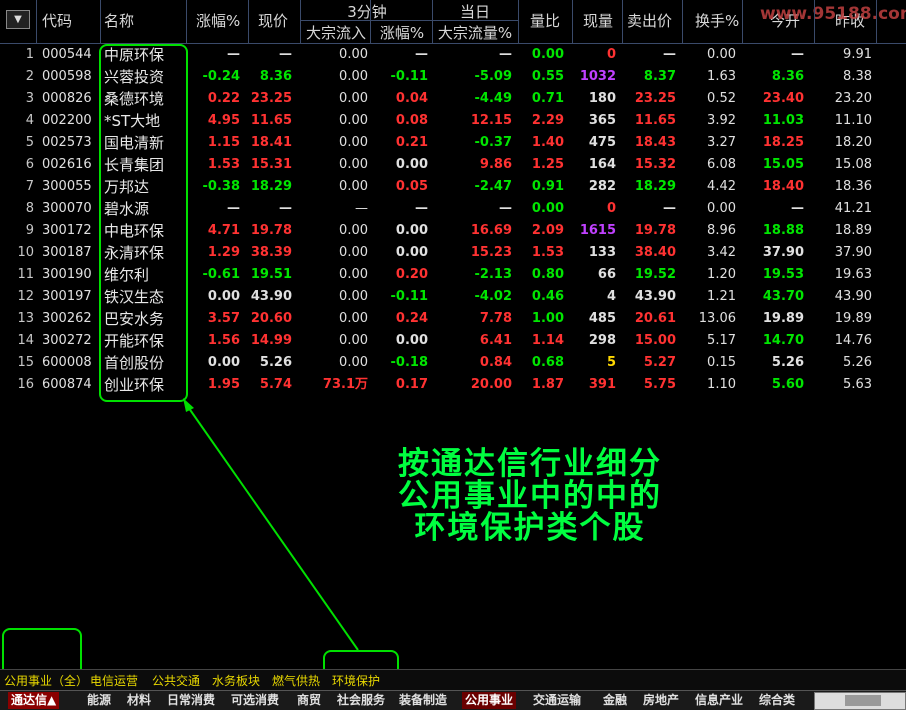 This screenshot has width=906, height=710. I want to click on sector-tab: 金融, so click(615, 700).